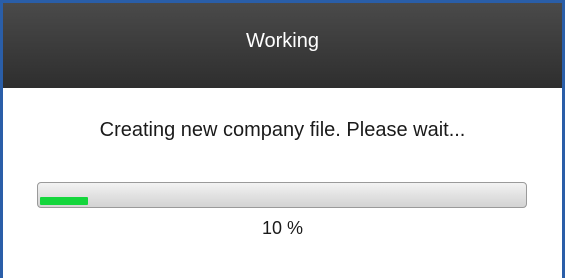 The width and height of the screenshot is (565, 278). What do you see at coordinates (64, 201) in the screenshot?
I see `progress-bar-fill` at bounding box center [64, 201].